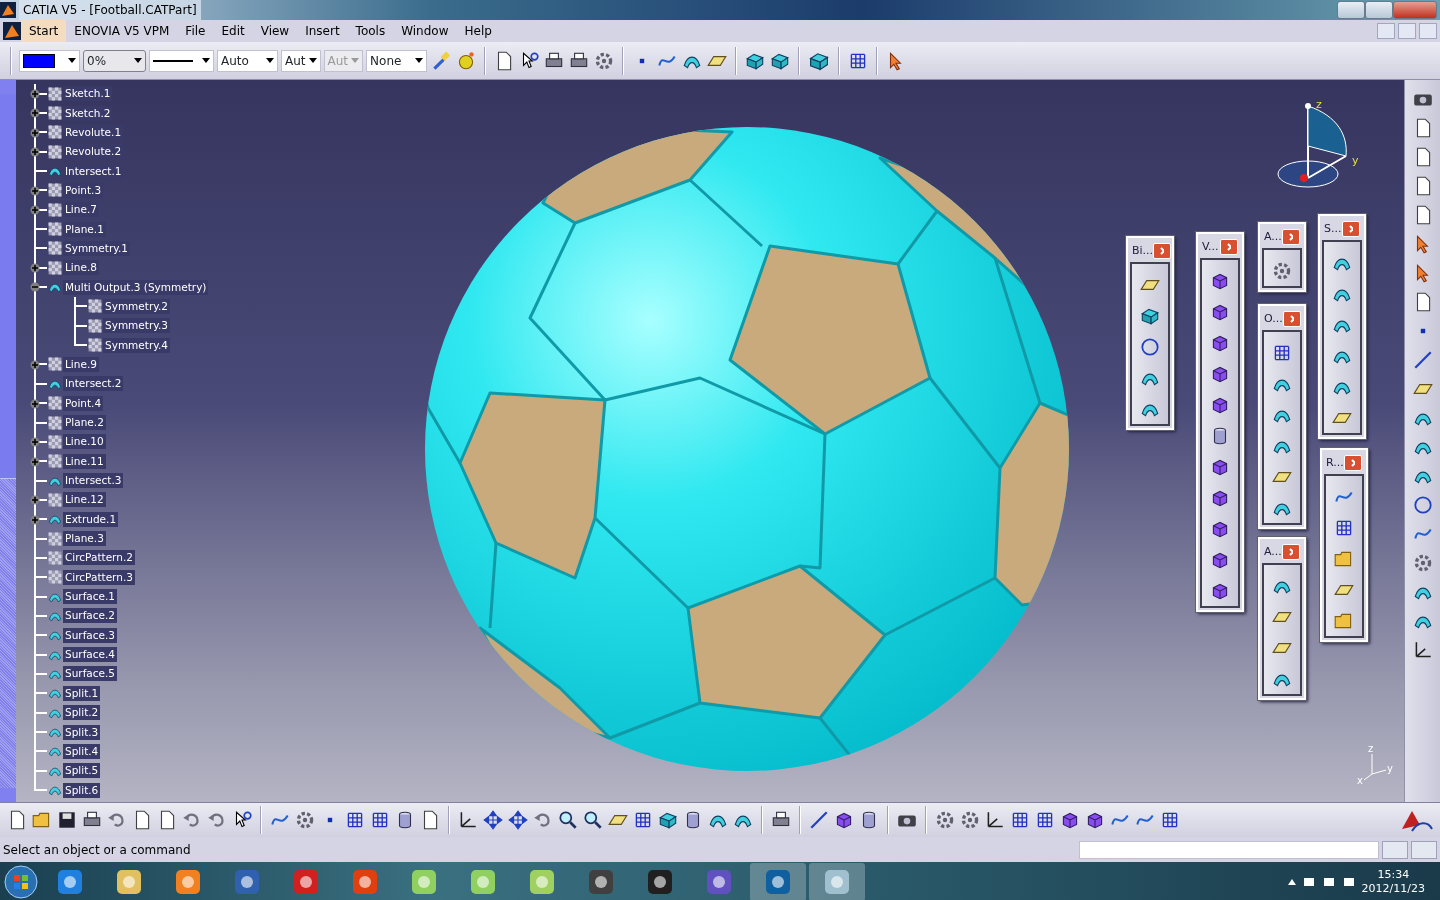 The image size is (1440, 900). Describe the element at coordinates (1393, 889) in the screenshot. I see `clock-date: 2012/11/23` at that location.